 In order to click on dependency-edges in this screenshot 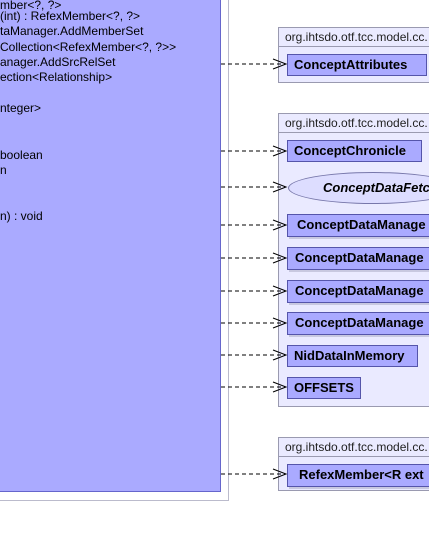, I will do `click(254, 269)`.